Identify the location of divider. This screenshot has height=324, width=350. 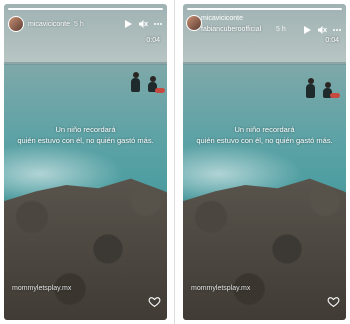
(174, 162).